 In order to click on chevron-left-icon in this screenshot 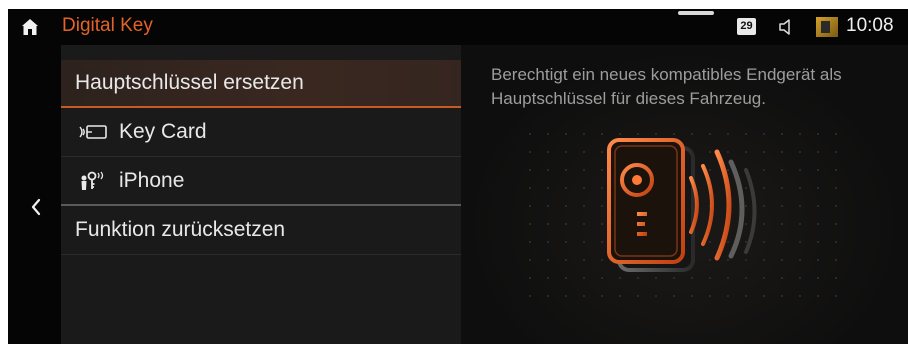, I will do `click(36, 207)`.